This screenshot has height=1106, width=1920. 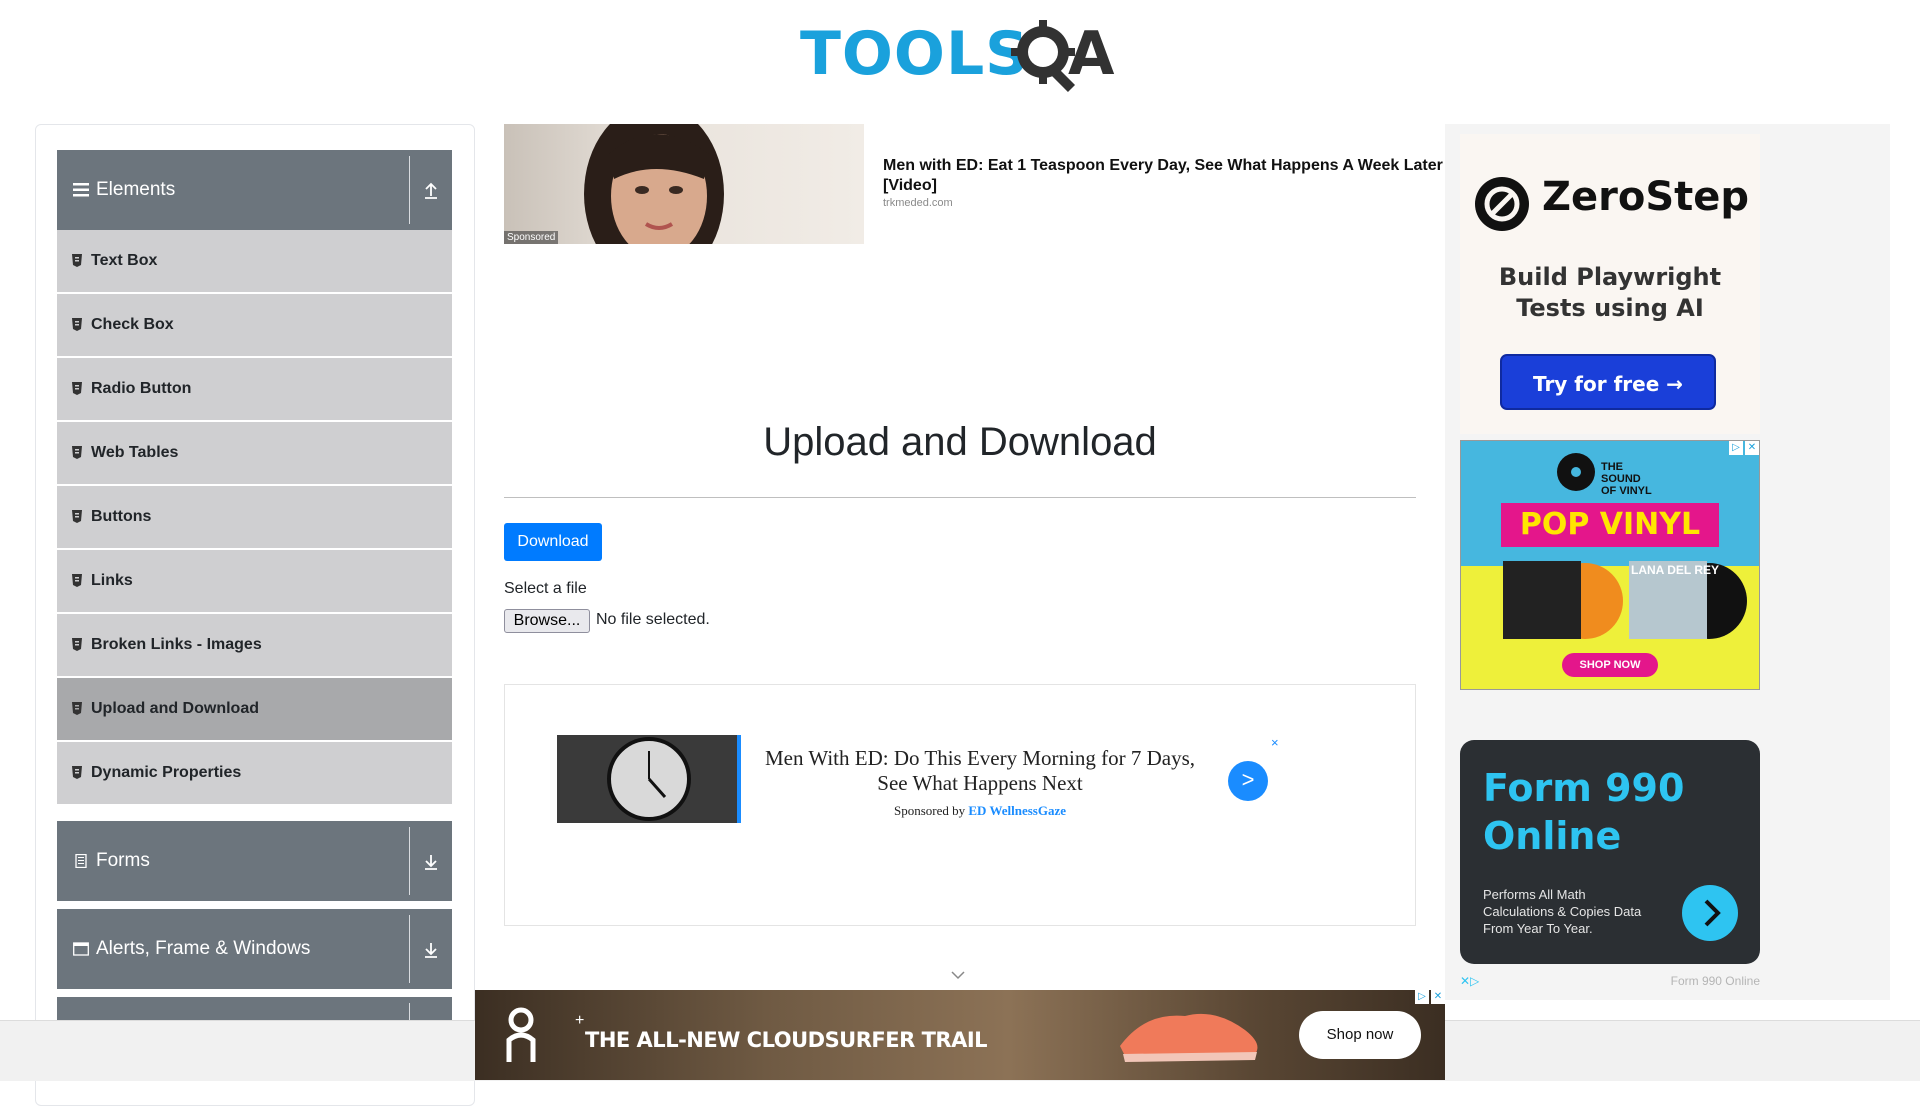 I want to click on menu-item-broken-links: Broken Links - Images, so click(x=254, y=645).